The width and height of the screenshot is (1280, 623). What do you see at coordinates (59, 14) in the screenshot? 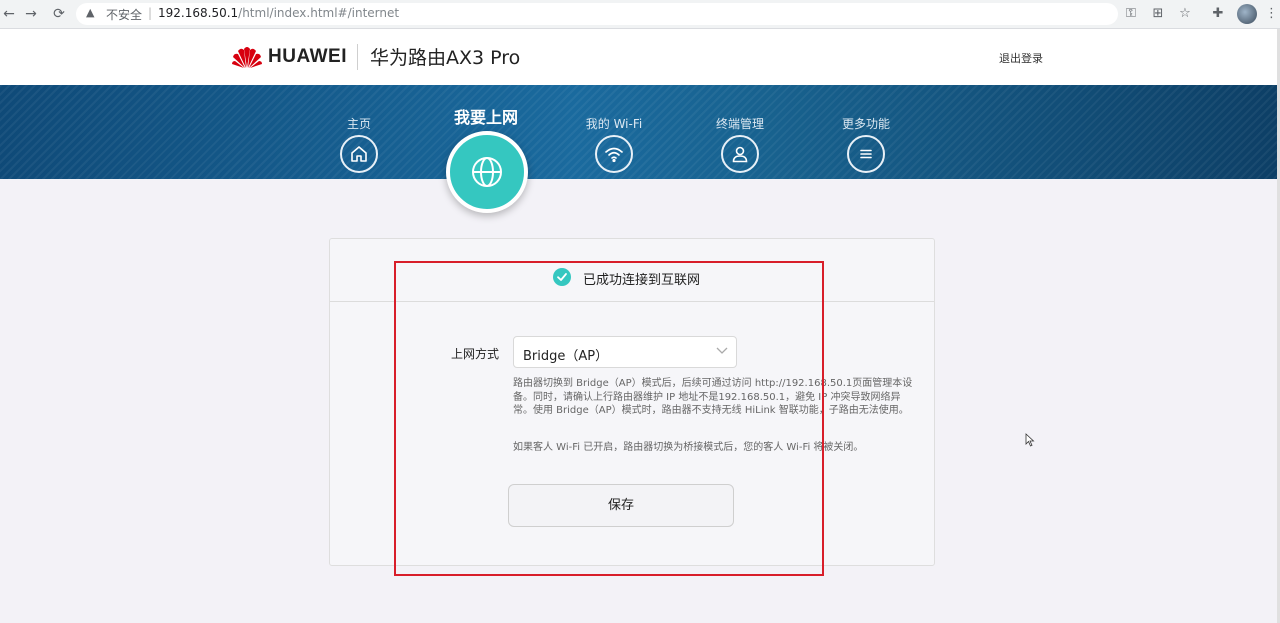
I see `reload-icon: ⟳` at bounding box center [59, 14].